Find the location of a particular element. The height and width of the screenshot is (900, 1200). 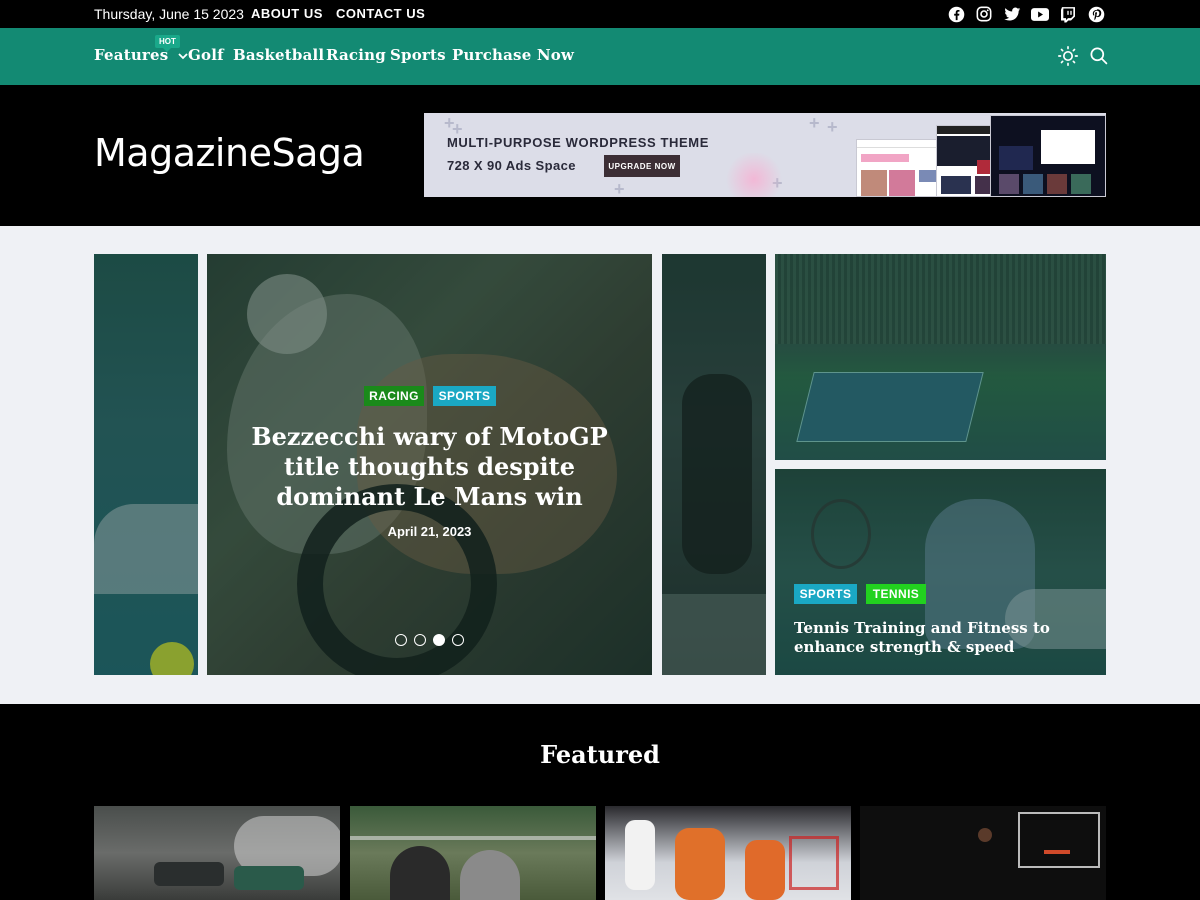

tag-racing: RACING is located at coordinates (394, 396).